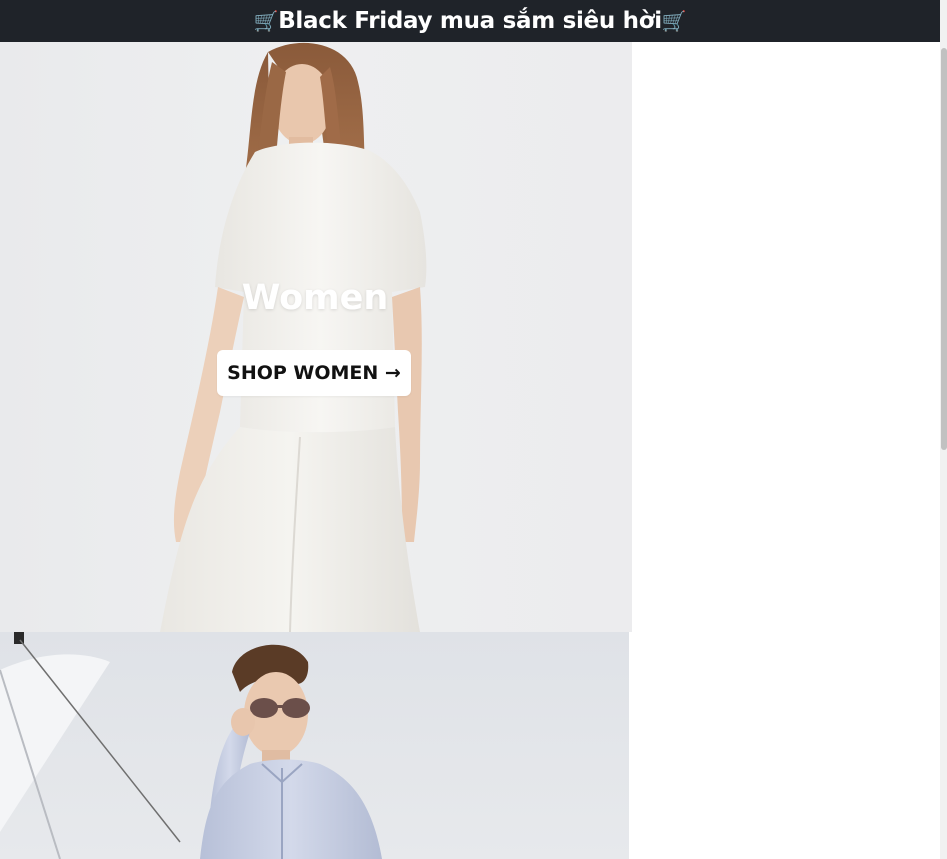 The width and height of the screenshot is (947, 859). What do you see at coordinates (314, 373) in the screenshot?
I see `shop-women-button: SHOP WOMEN →` at bounding box center [314, 373].